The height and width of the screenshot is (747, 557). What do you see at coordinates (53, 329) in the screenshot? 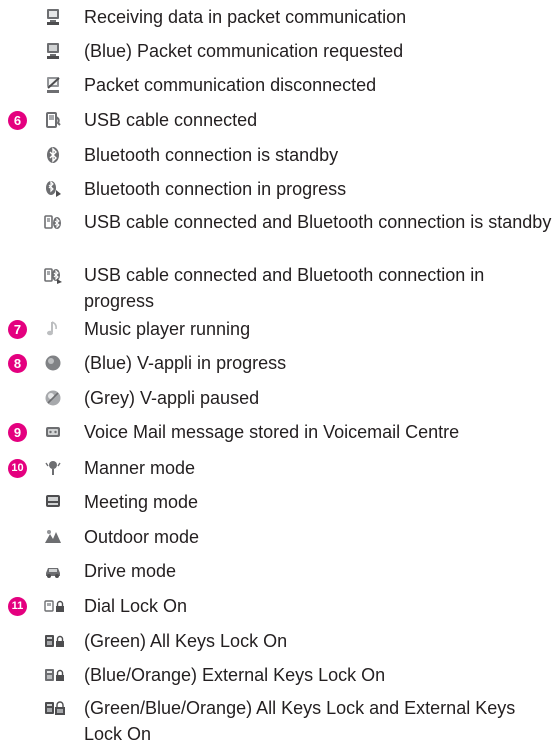
I see `music-note-icon` at bounding box center [53, 329].